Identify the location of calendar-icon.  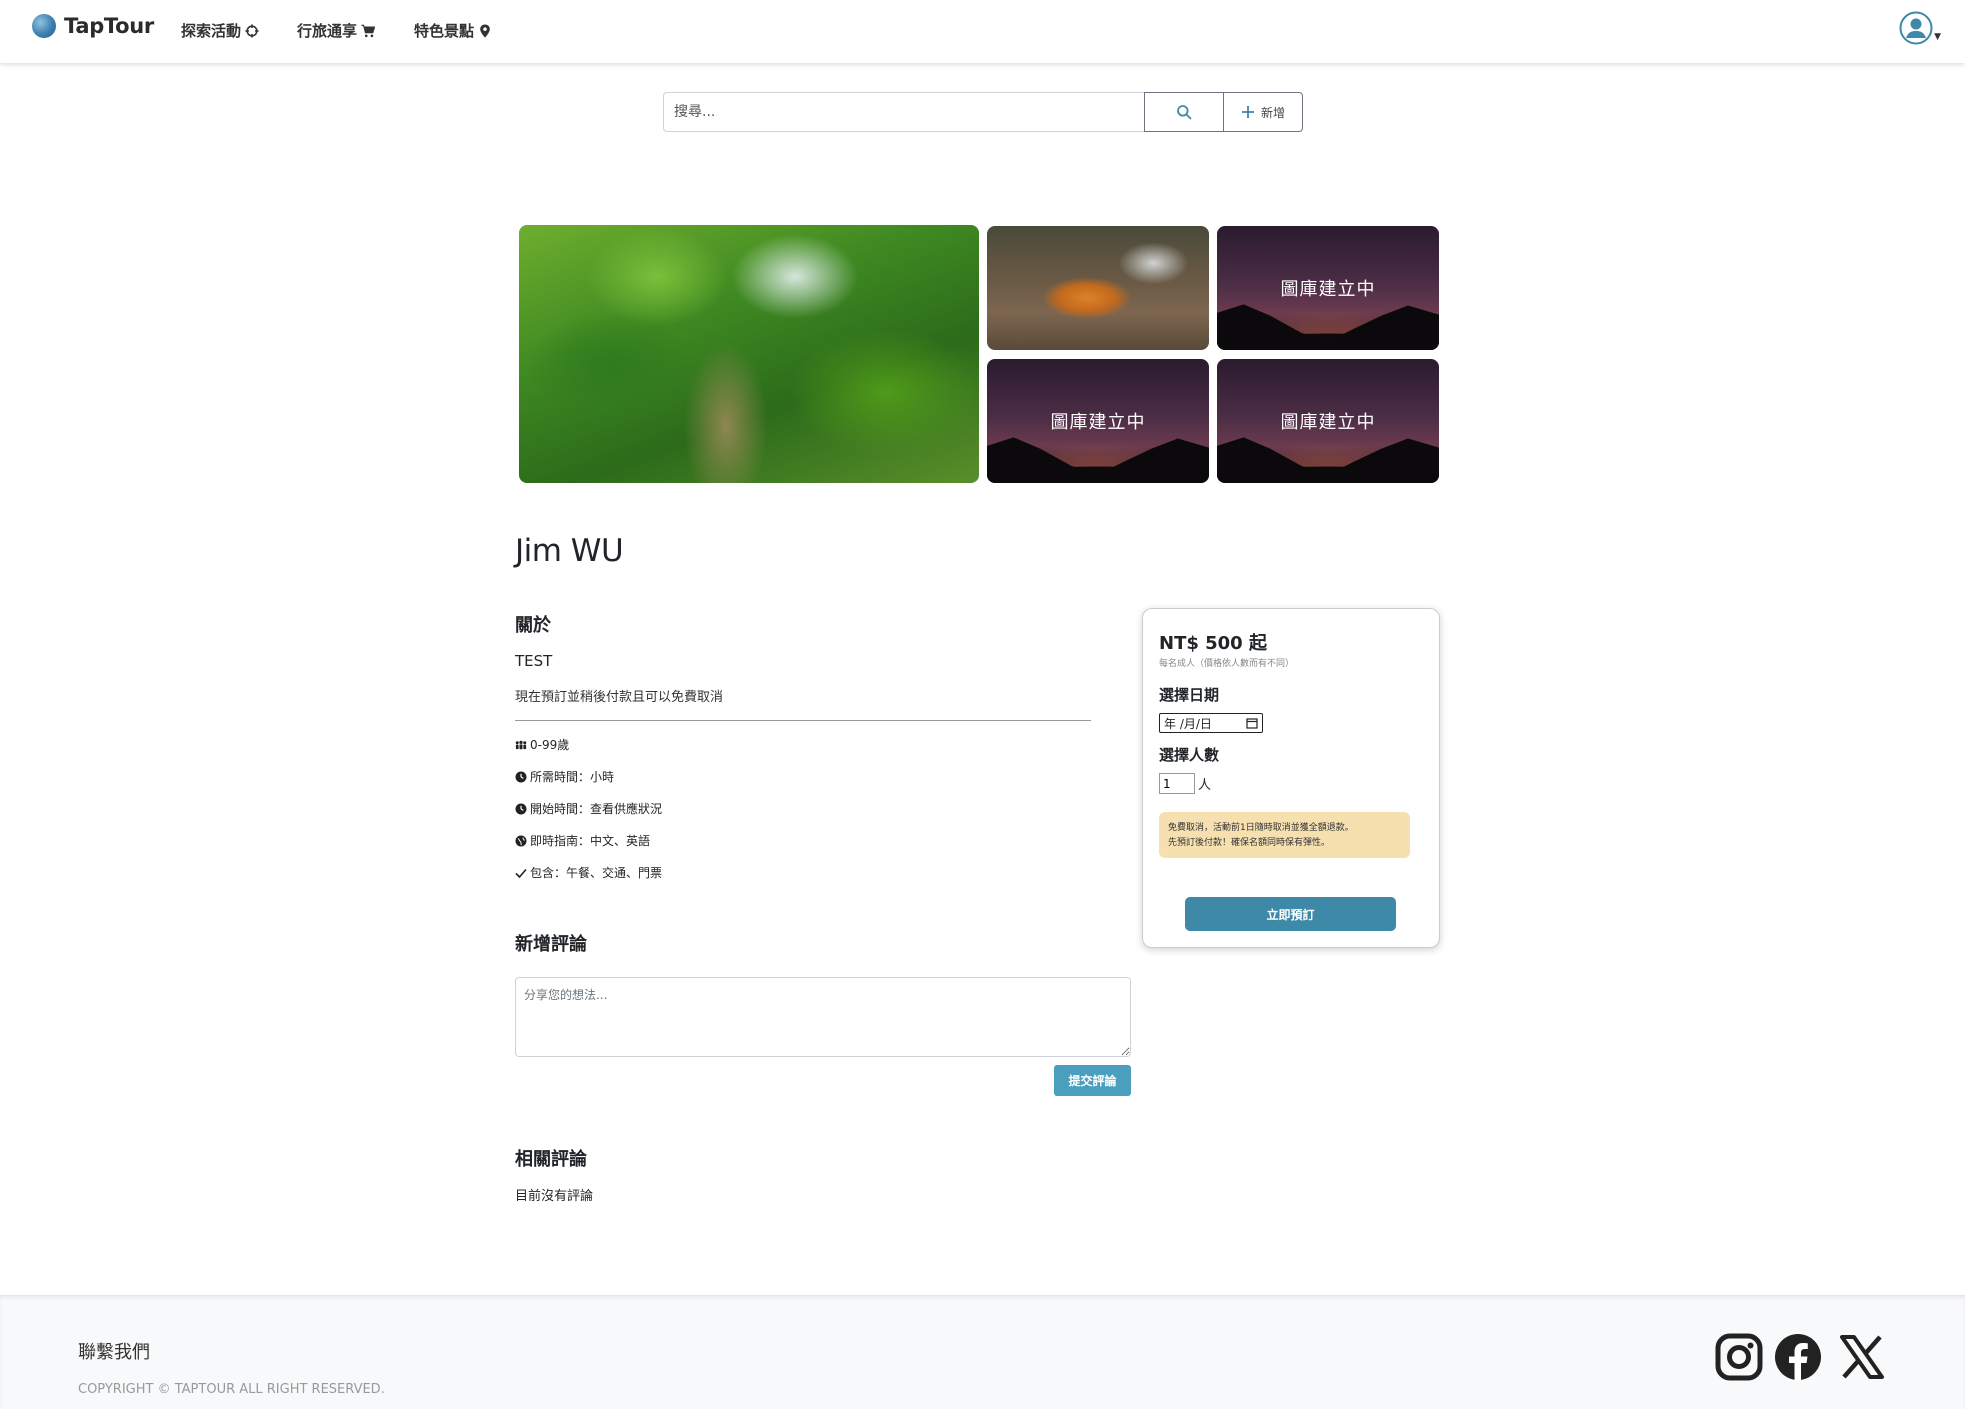
(1252, 723).